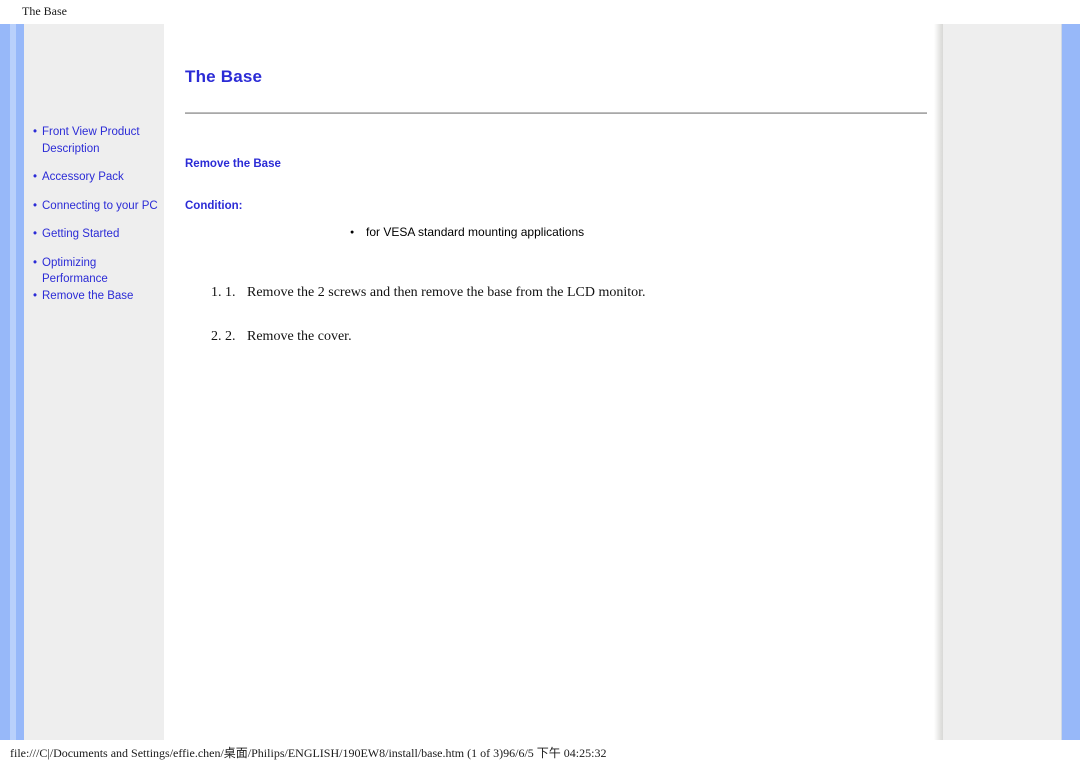 This screenshot has width=1080, height=763. I want to click on step-text: Remove the cover., so click(299, 336).